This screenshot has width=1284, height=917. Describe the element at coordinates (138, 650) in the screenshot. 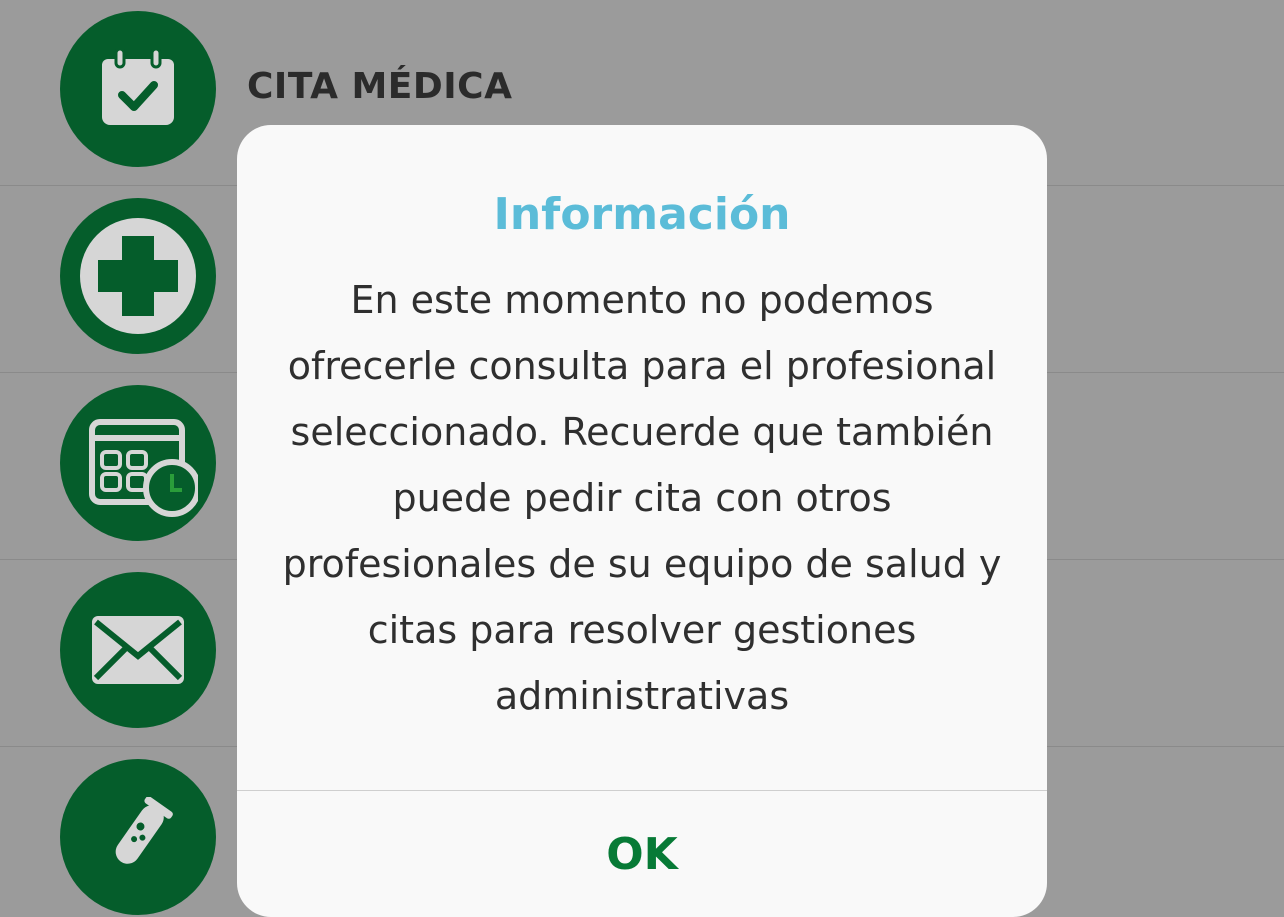

I see `envelope-icon` at that location.